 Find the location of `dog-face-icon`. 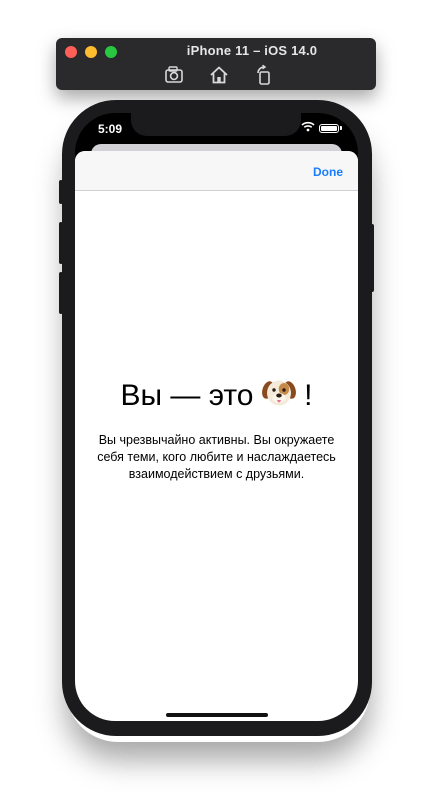

dog-face-icon is located at coordinates (278, 397).